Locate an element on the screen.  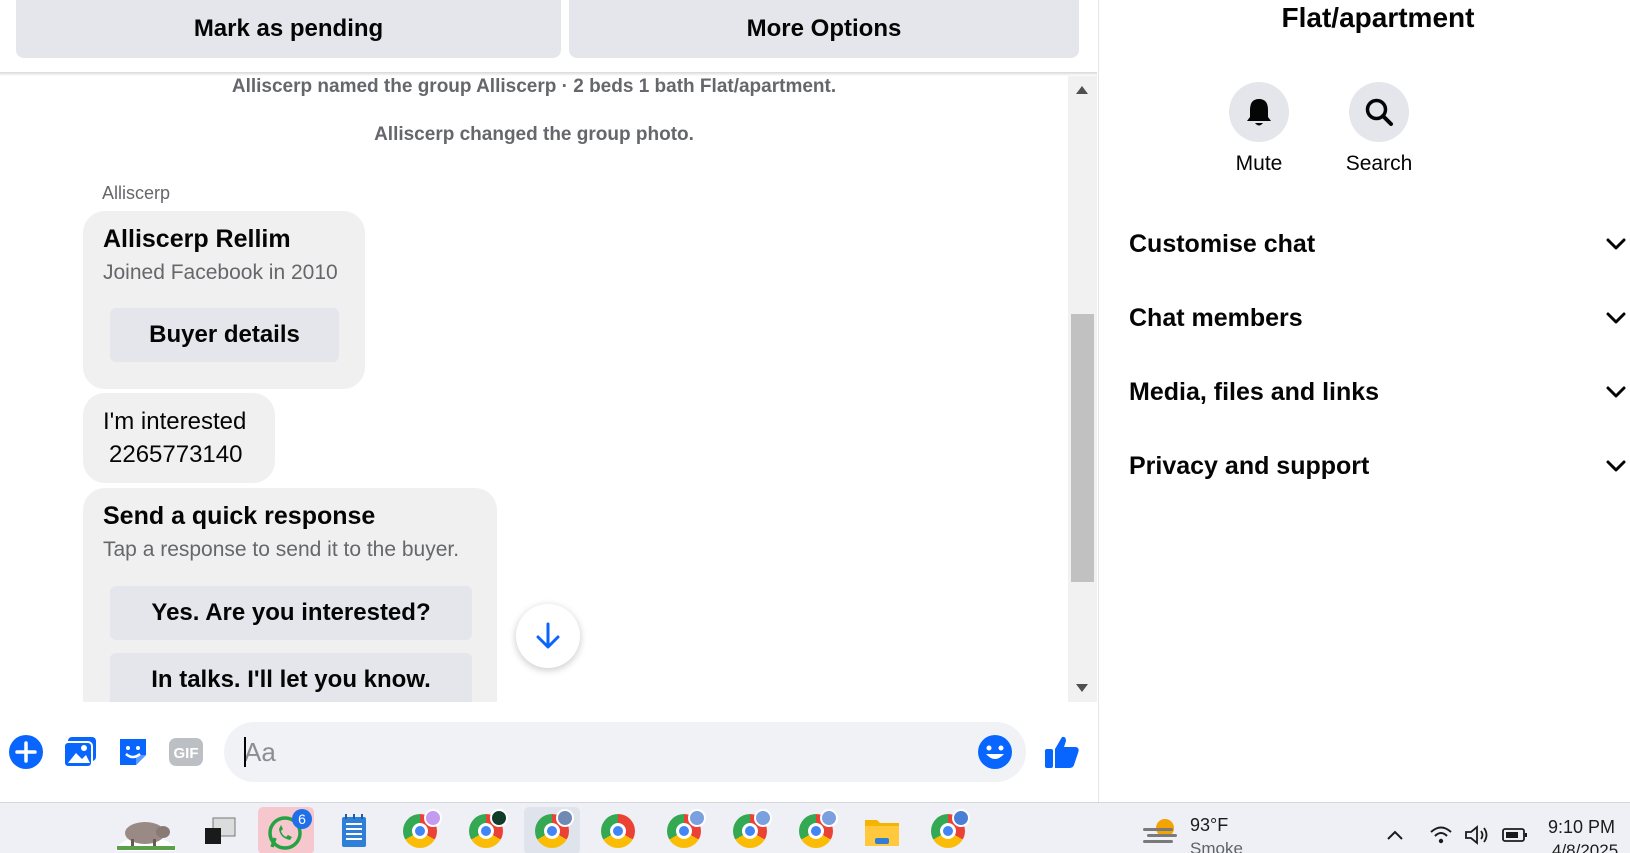
emoji-icon is located at coordinates (995, 752).